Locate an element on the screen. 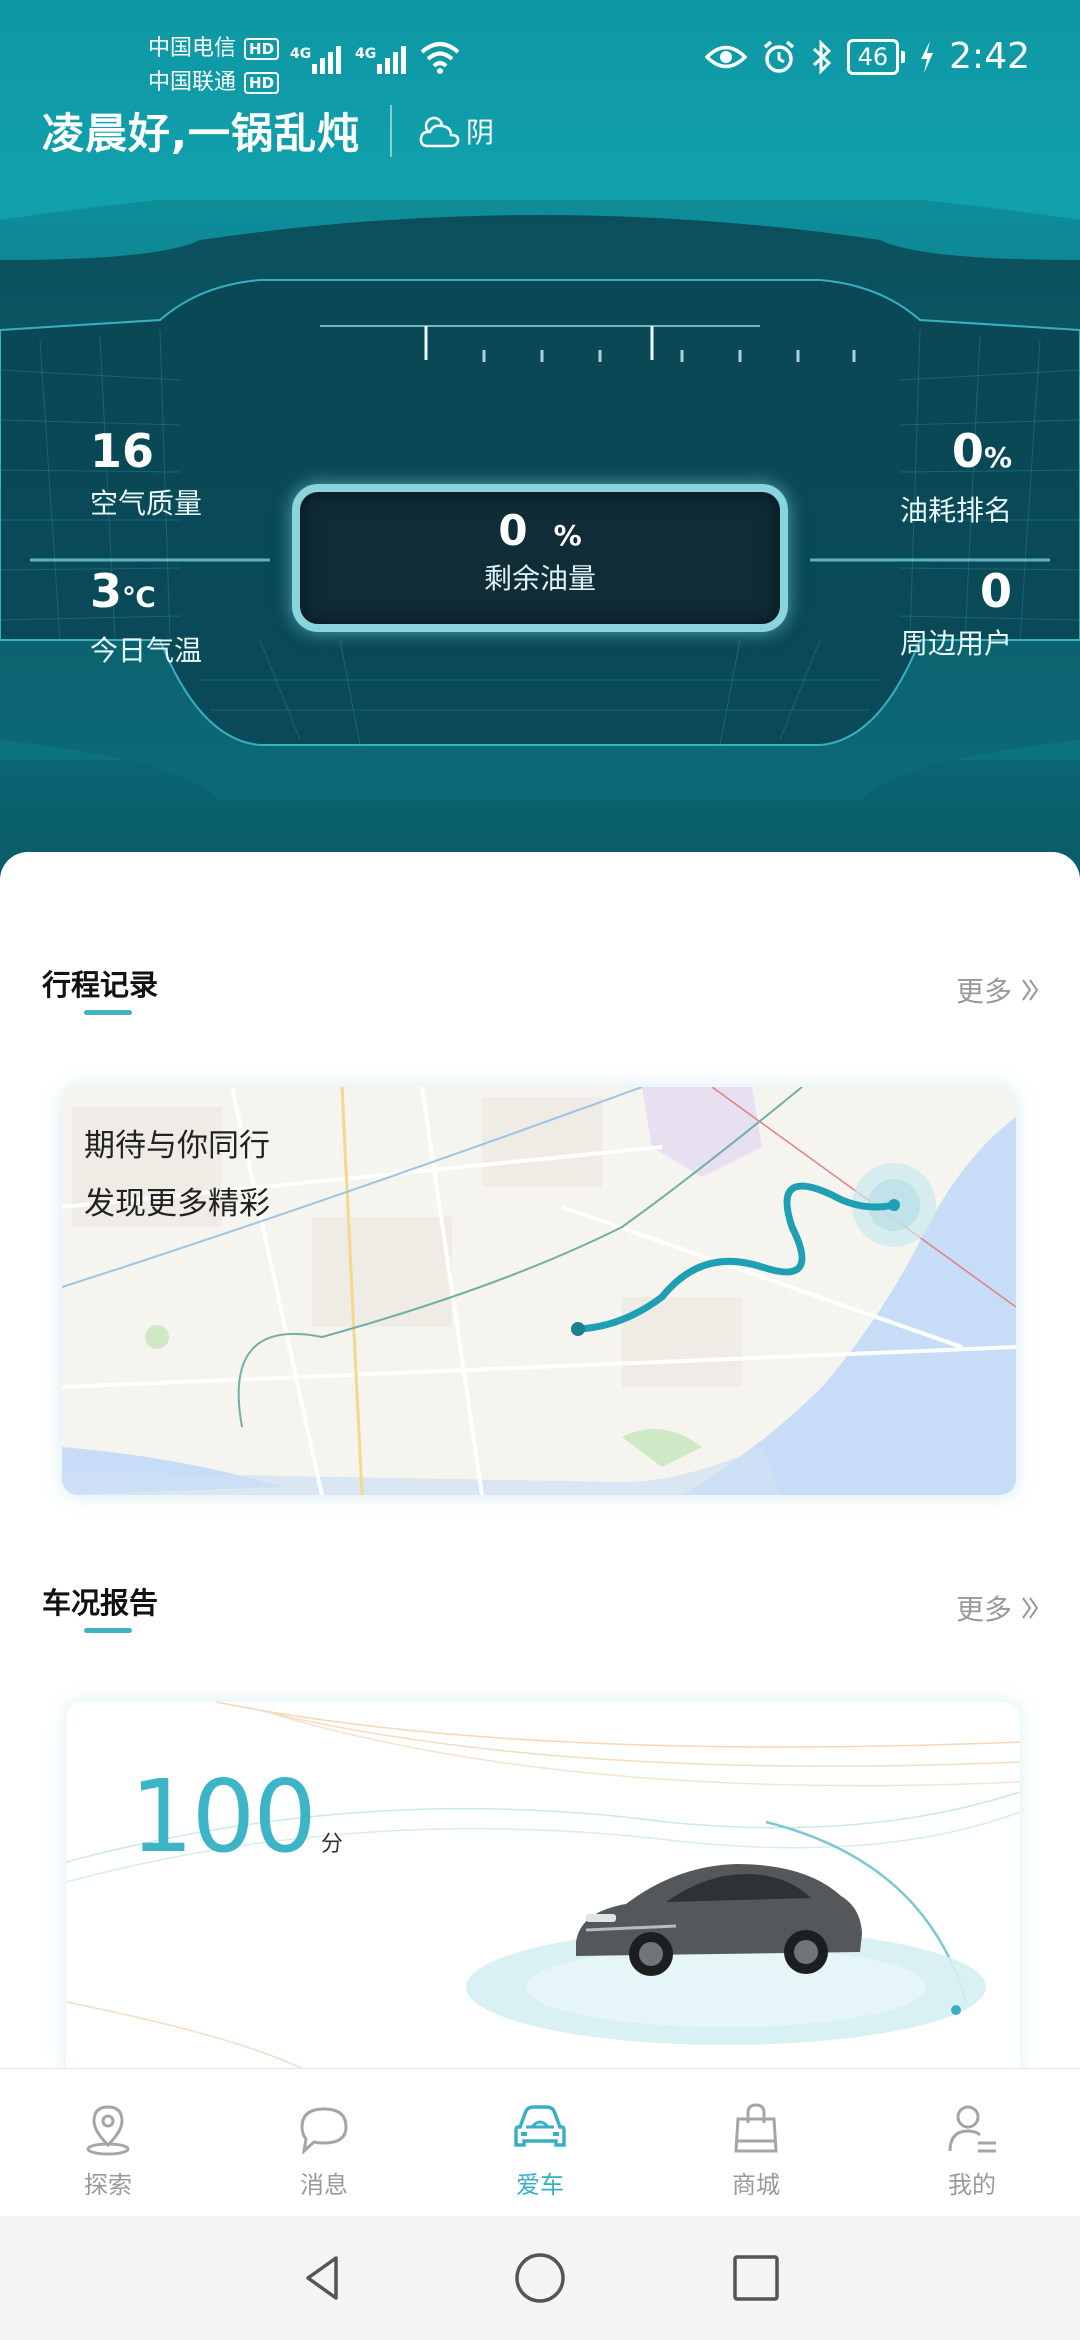 The width and height of the screenshot is (1080, 2340). status-bar: 中国电信 HD 中国联通 HD 4G 4G 46 2:42 is located at coordinates (540, 50).